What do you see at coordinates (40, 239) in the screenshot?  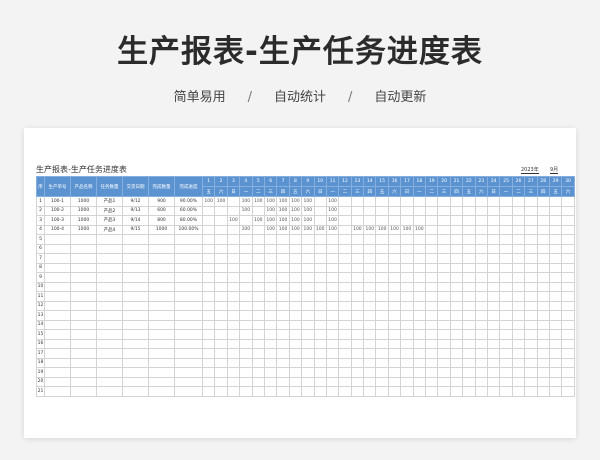 I see `cell-no: 5` at bounding box center [40, 239].